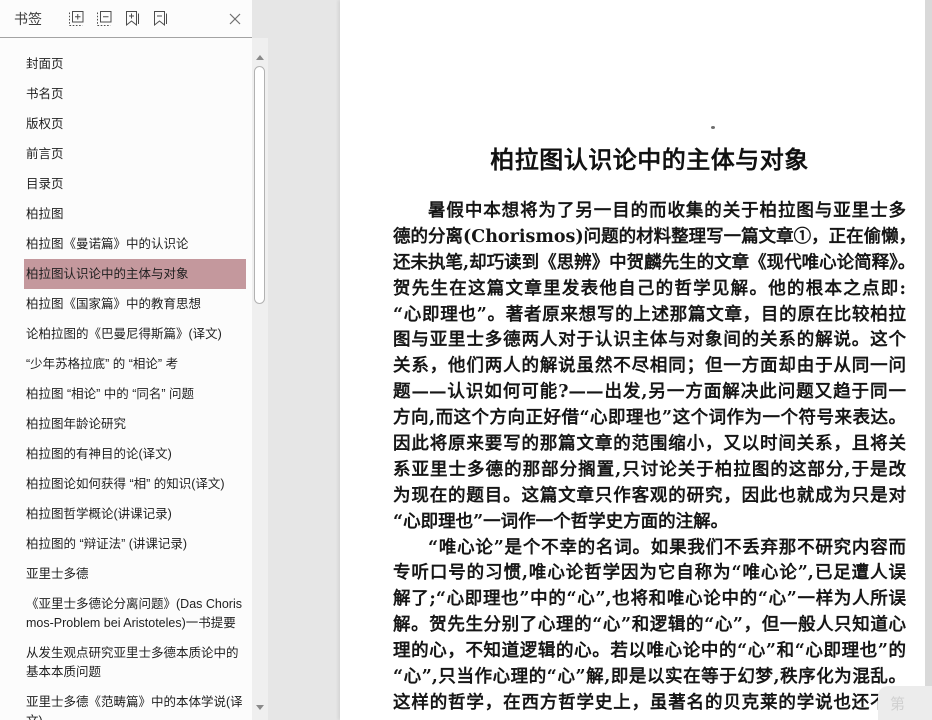 The width and height of the screenshot is (932, 720). I want to click on text-line: 关系，他们两人的解说虽然不尽相同；但一方面却由于从同一问, so click(649, 366).